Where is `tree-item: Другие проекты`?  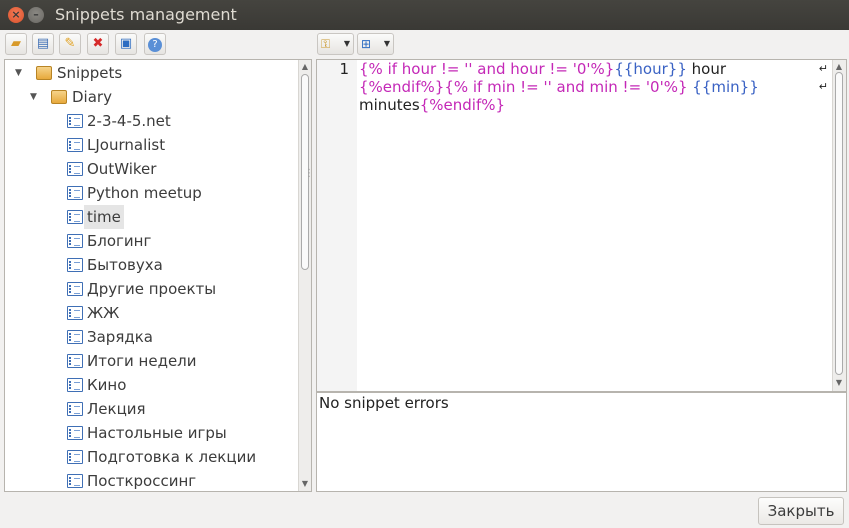 tree-item: Другие проекты is located at coordinates (150, 289).